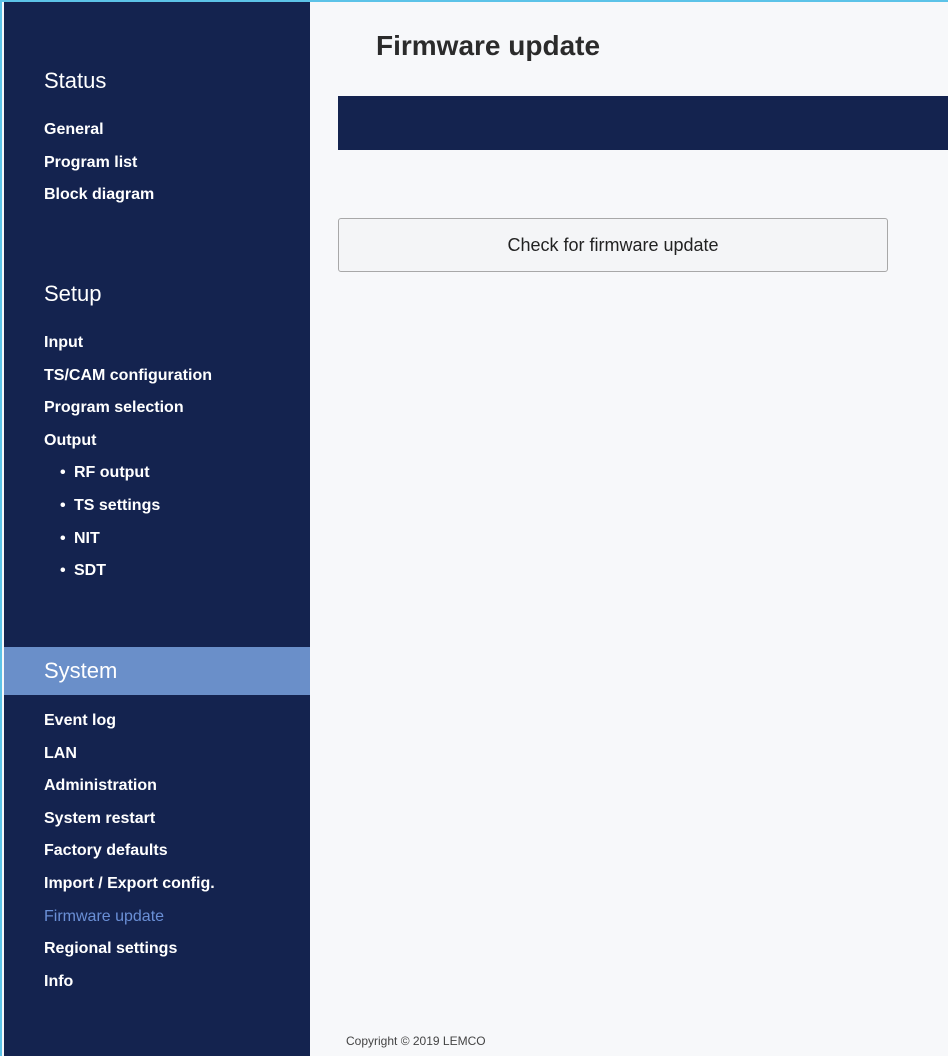 The width and height of the screenshot is (948, 1056). I want to click on page-title: Firmware update, so click(488, 45).